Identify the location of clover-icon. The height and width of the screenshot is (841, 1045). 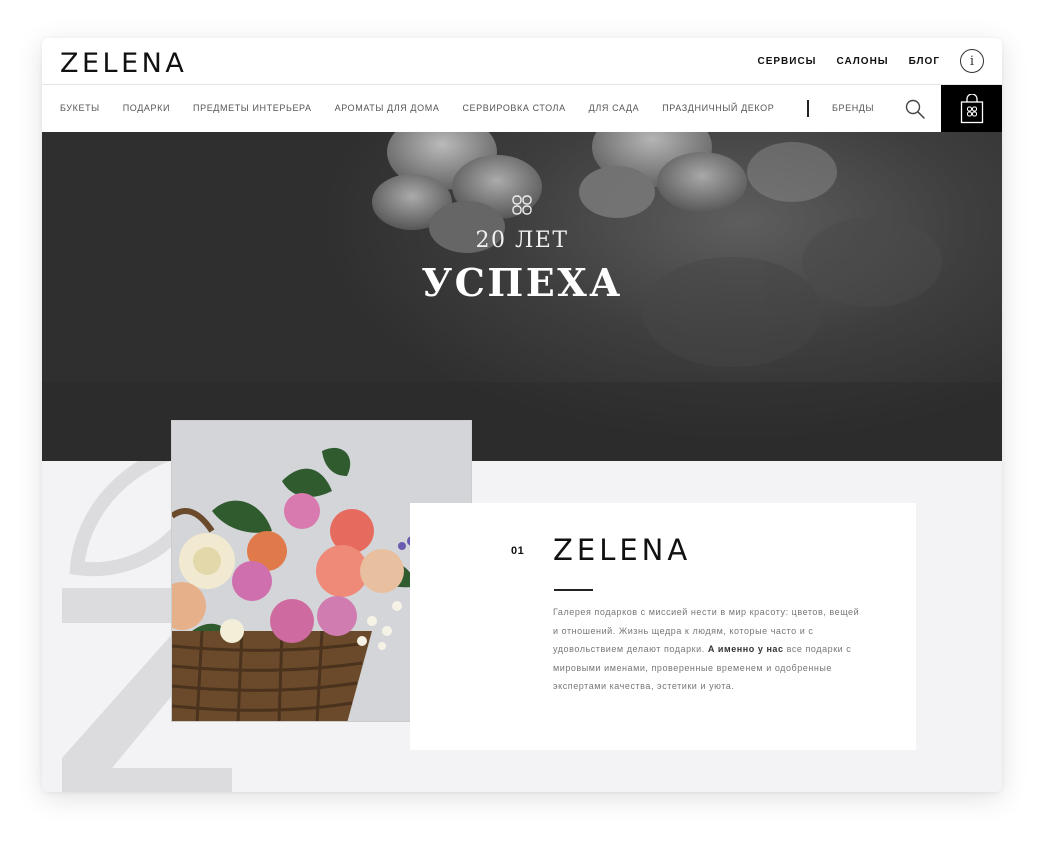
(522, 205).